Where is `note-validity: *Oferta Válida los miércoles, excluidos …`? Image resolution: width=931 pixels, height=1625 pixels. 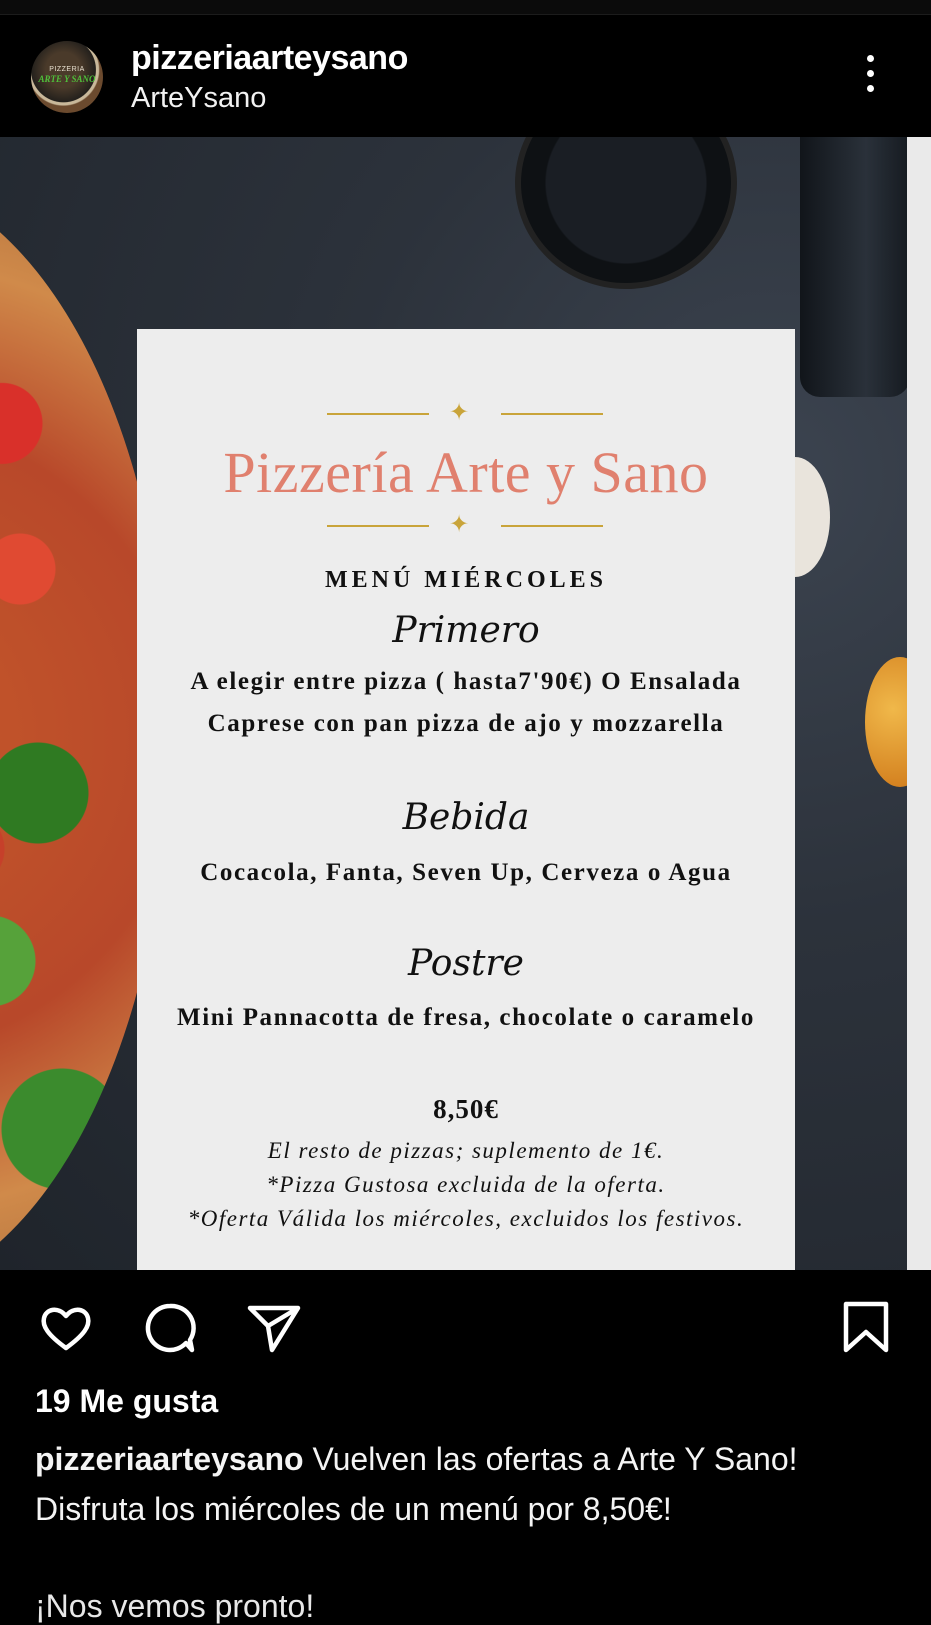 note-validity: *Oferta Válida los miércoles, excluidos … is located at coordinates (466, 1218).